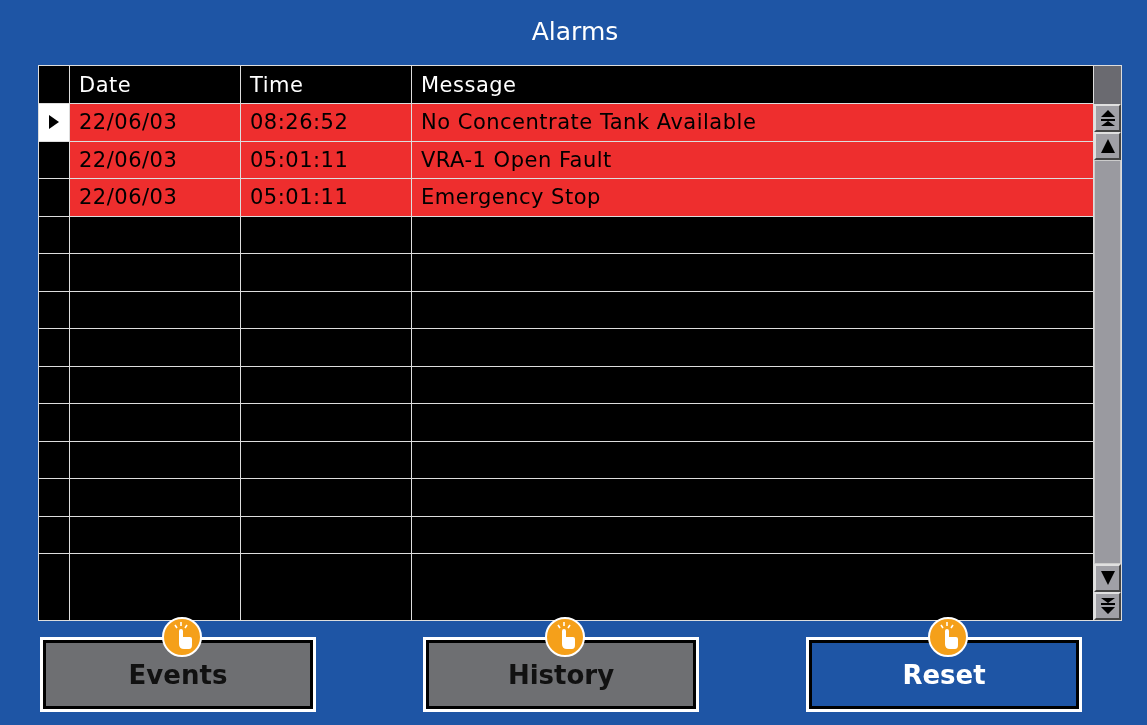  I want to click on action-button: History, so click(561, 674).